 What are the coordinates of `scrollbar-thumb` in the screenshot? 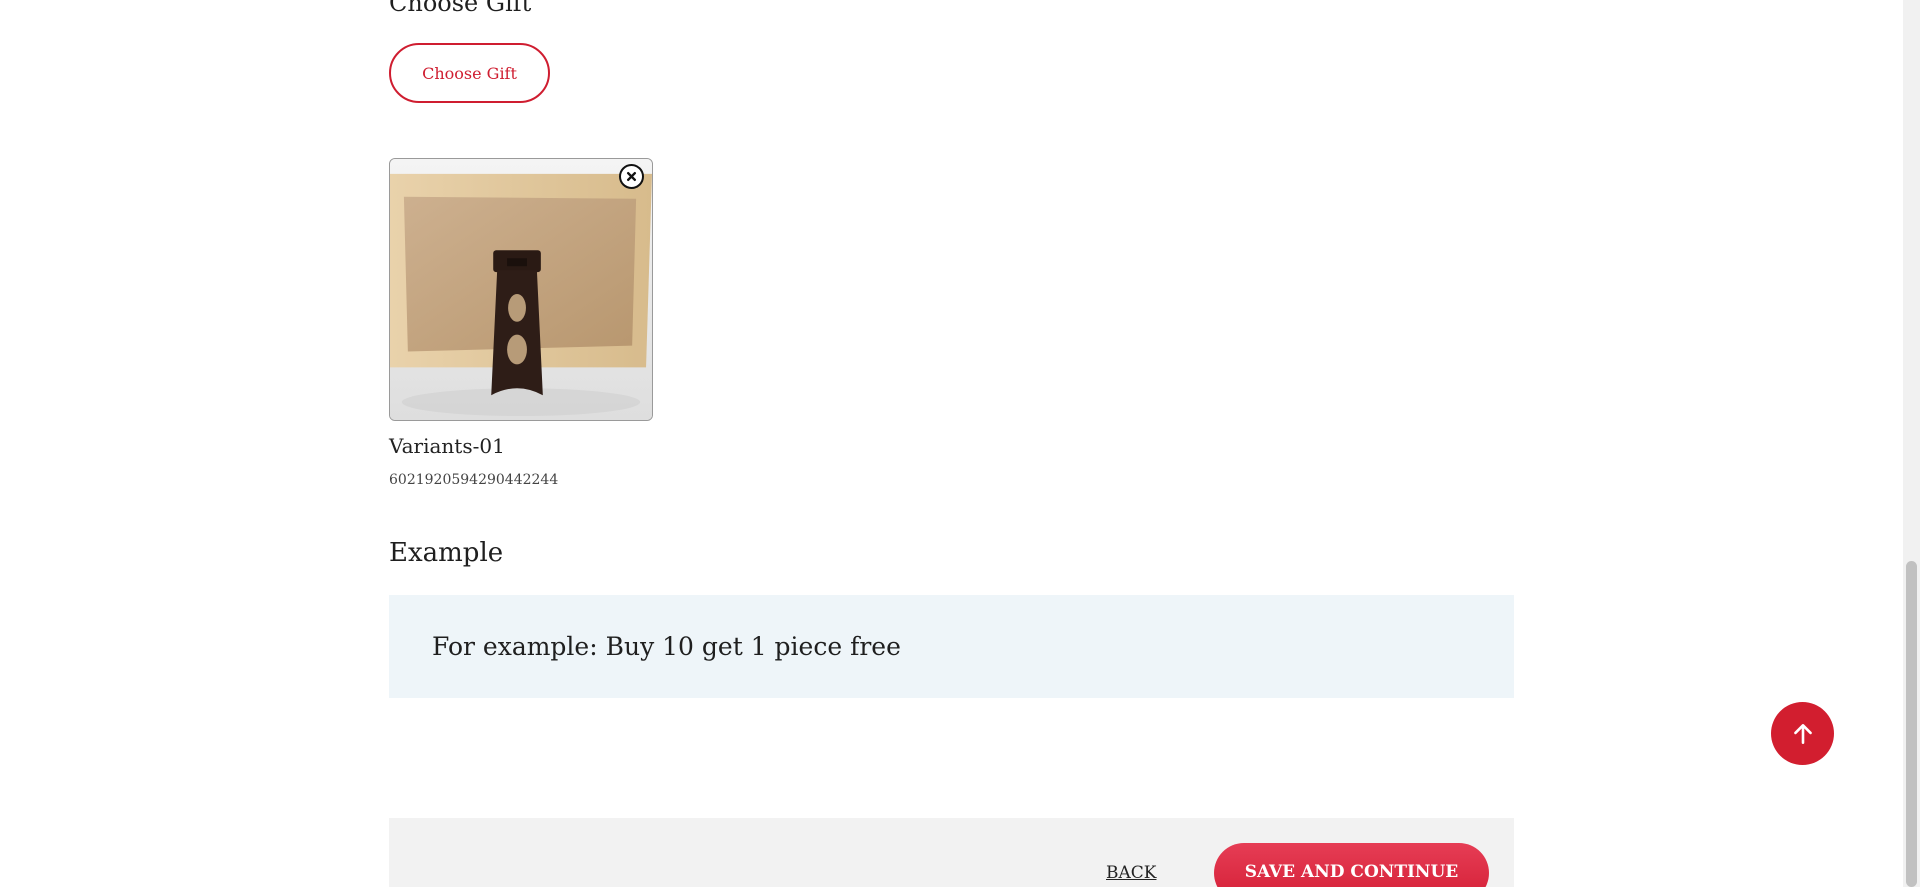 It's located at (1911, 724).